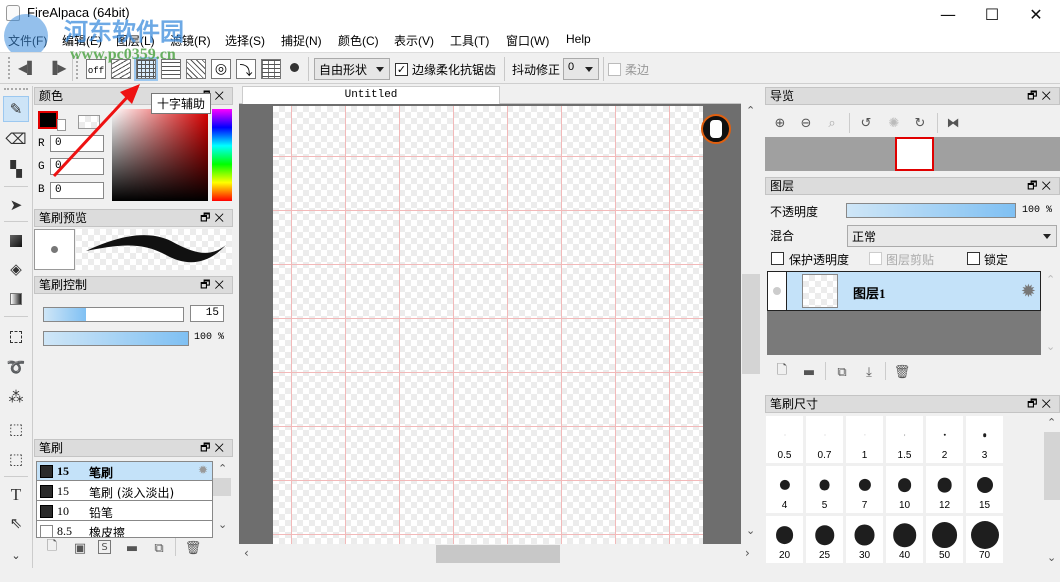  What do you see at coordinates (869, 372) in the screenshot?
I see `merge-down-icon: ⤓` at bounding box center [869, 372].